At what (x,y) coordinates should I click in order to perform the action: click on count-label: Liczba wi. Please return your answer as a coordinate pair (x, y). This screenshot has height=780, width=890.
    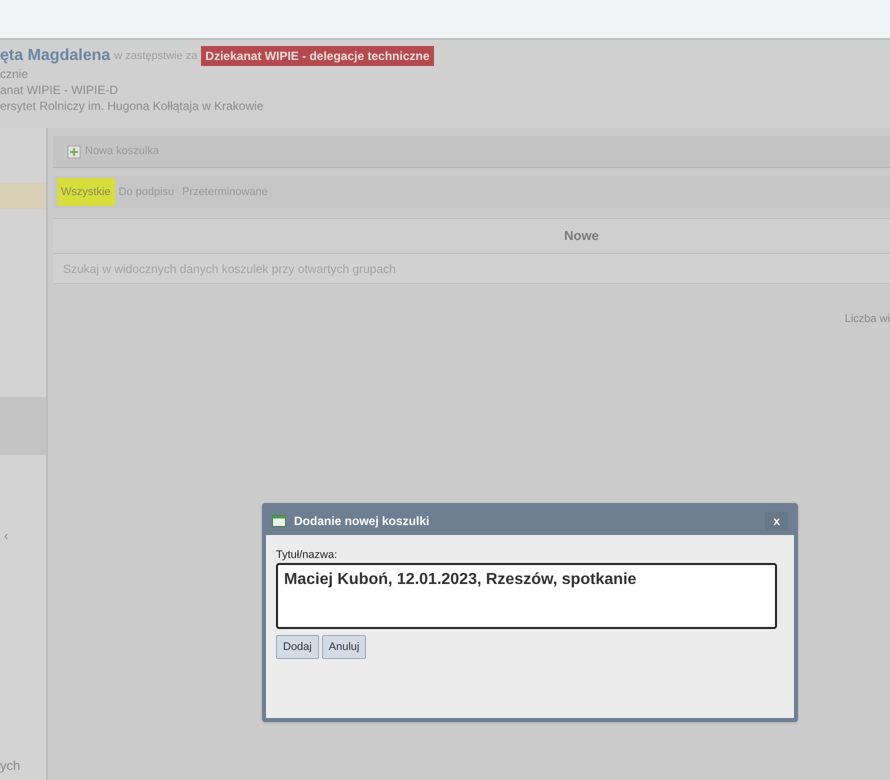
    Looking at the image, I should click on (867, 319).